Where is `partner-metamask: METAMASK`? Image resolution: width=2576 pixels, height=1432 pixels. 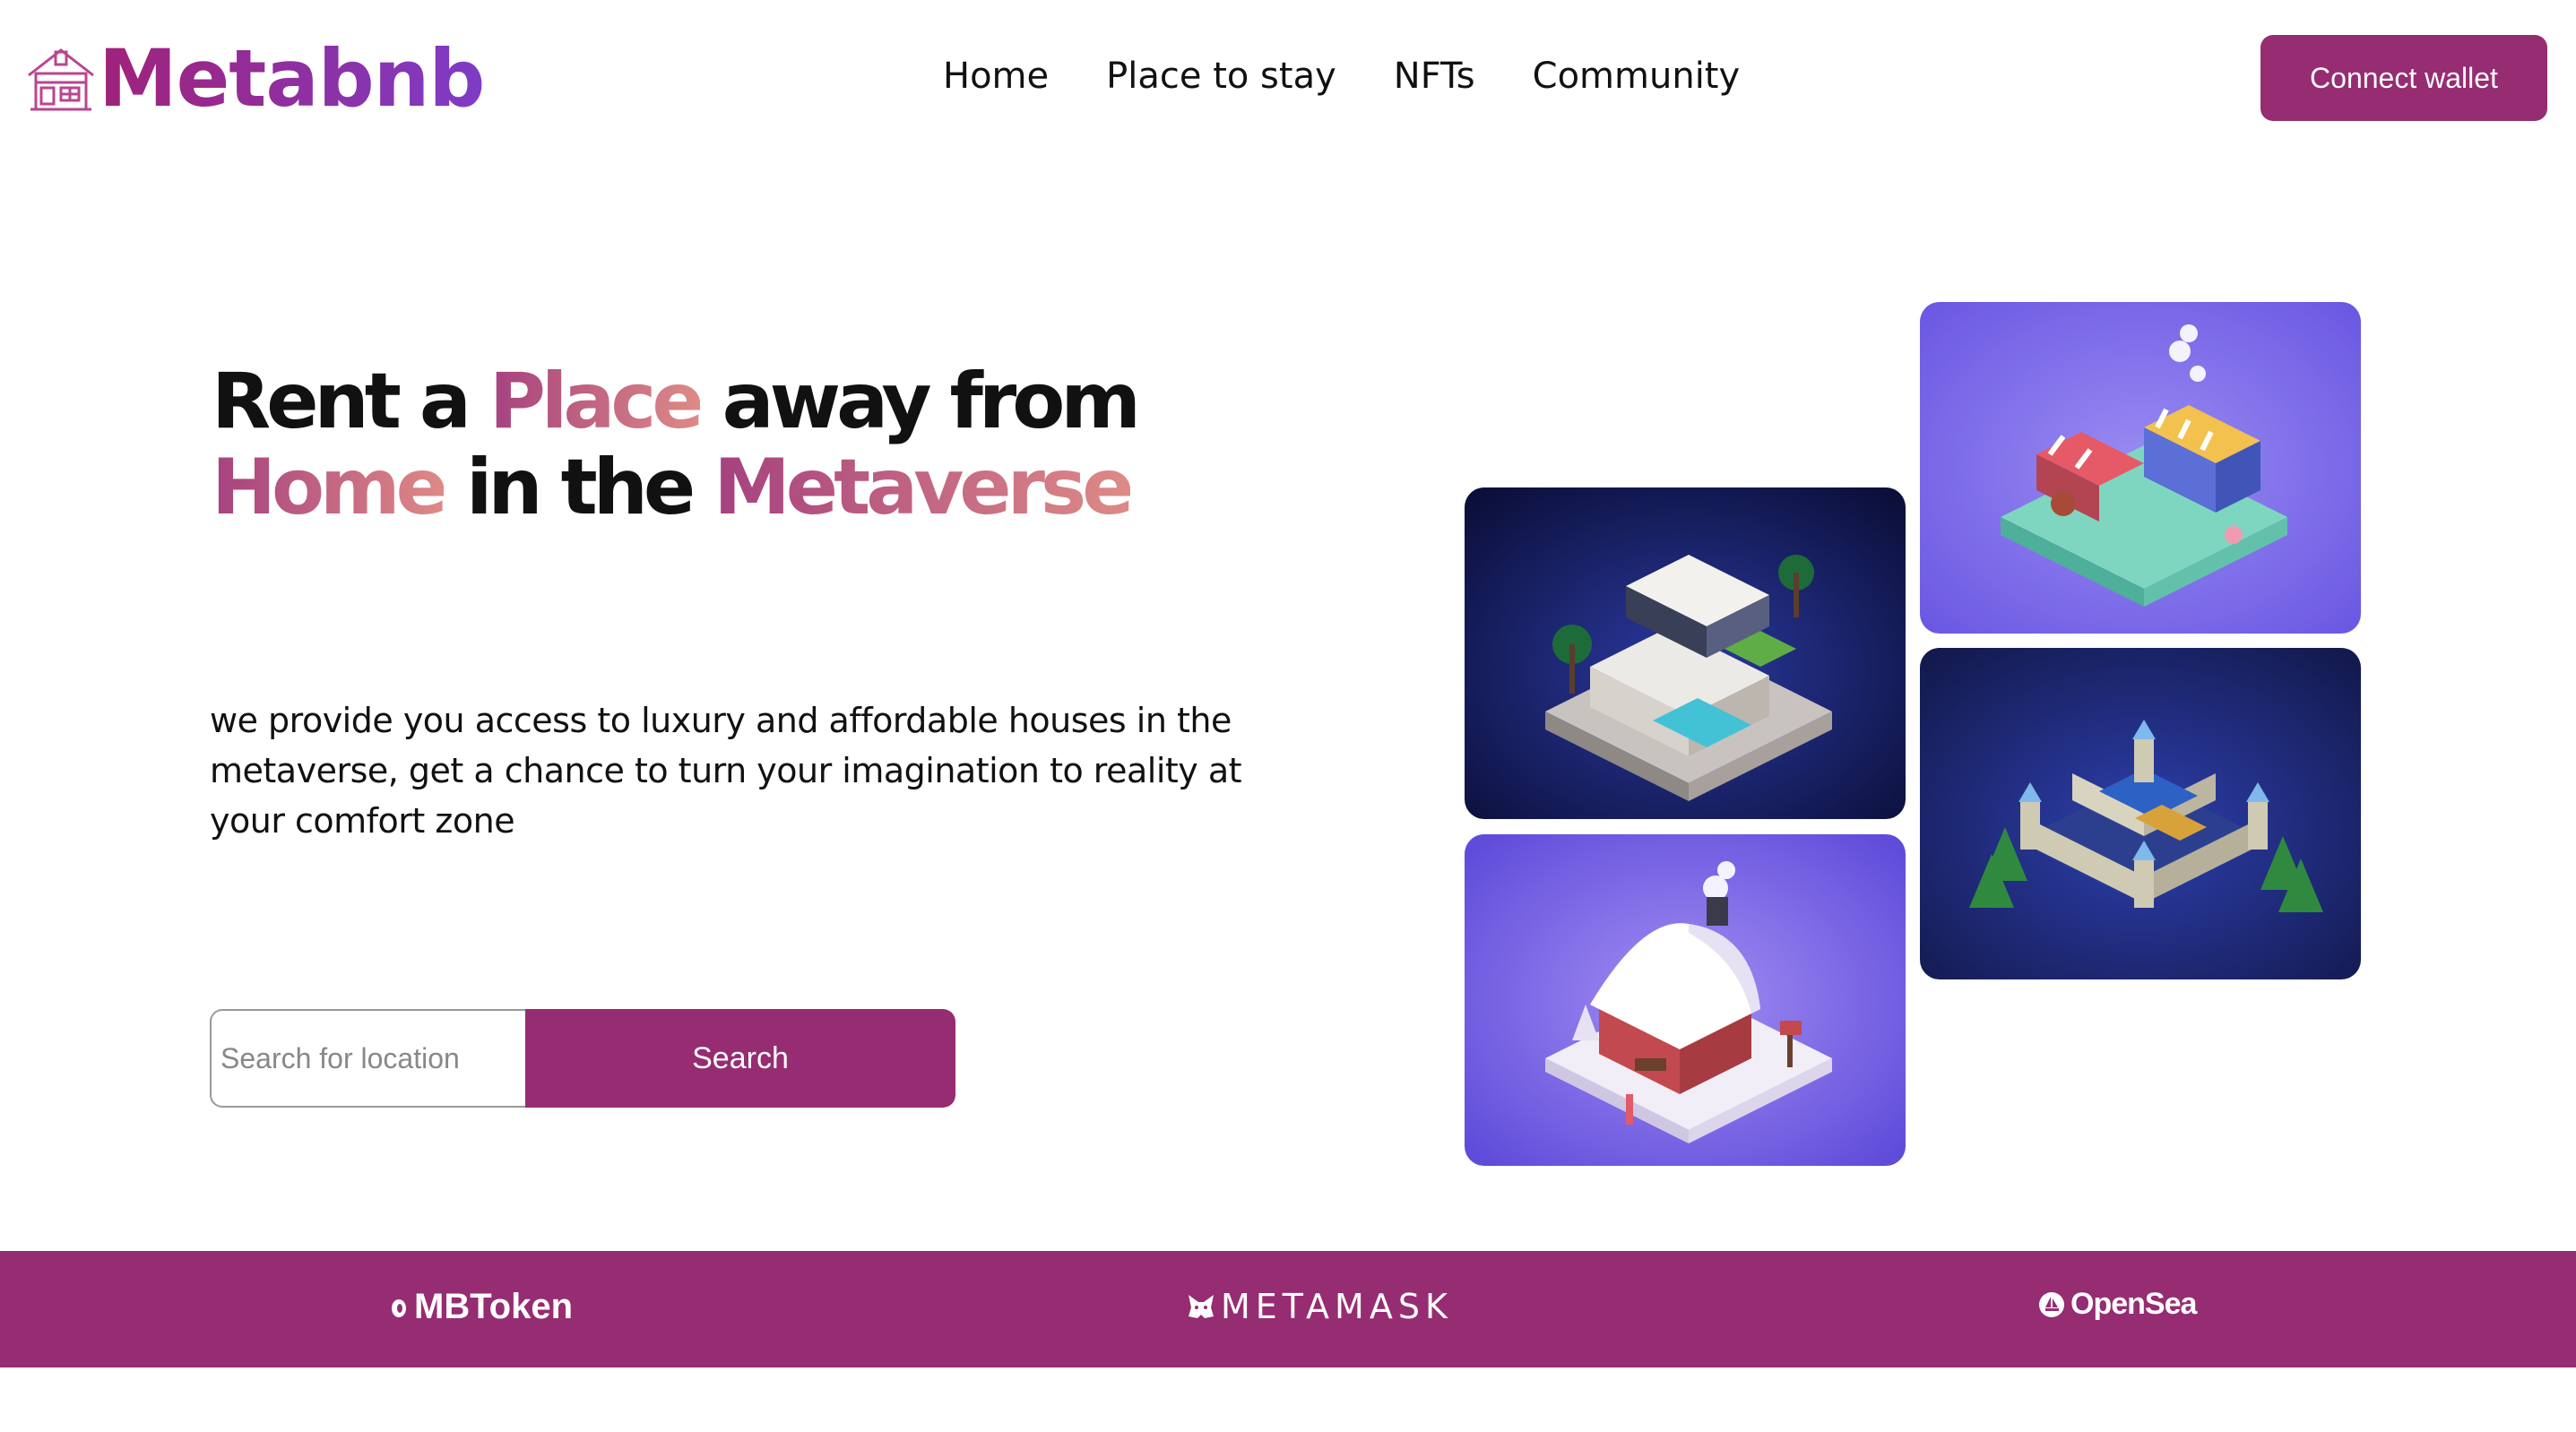 partner-metamask: METAMASK is located at coordinates (1320, 1306).